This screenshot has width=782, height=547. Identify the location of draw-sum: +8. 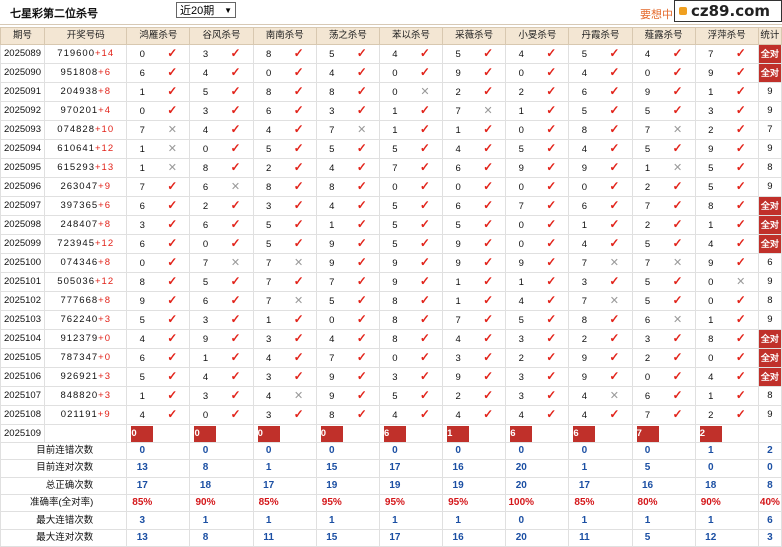
(104, 263).